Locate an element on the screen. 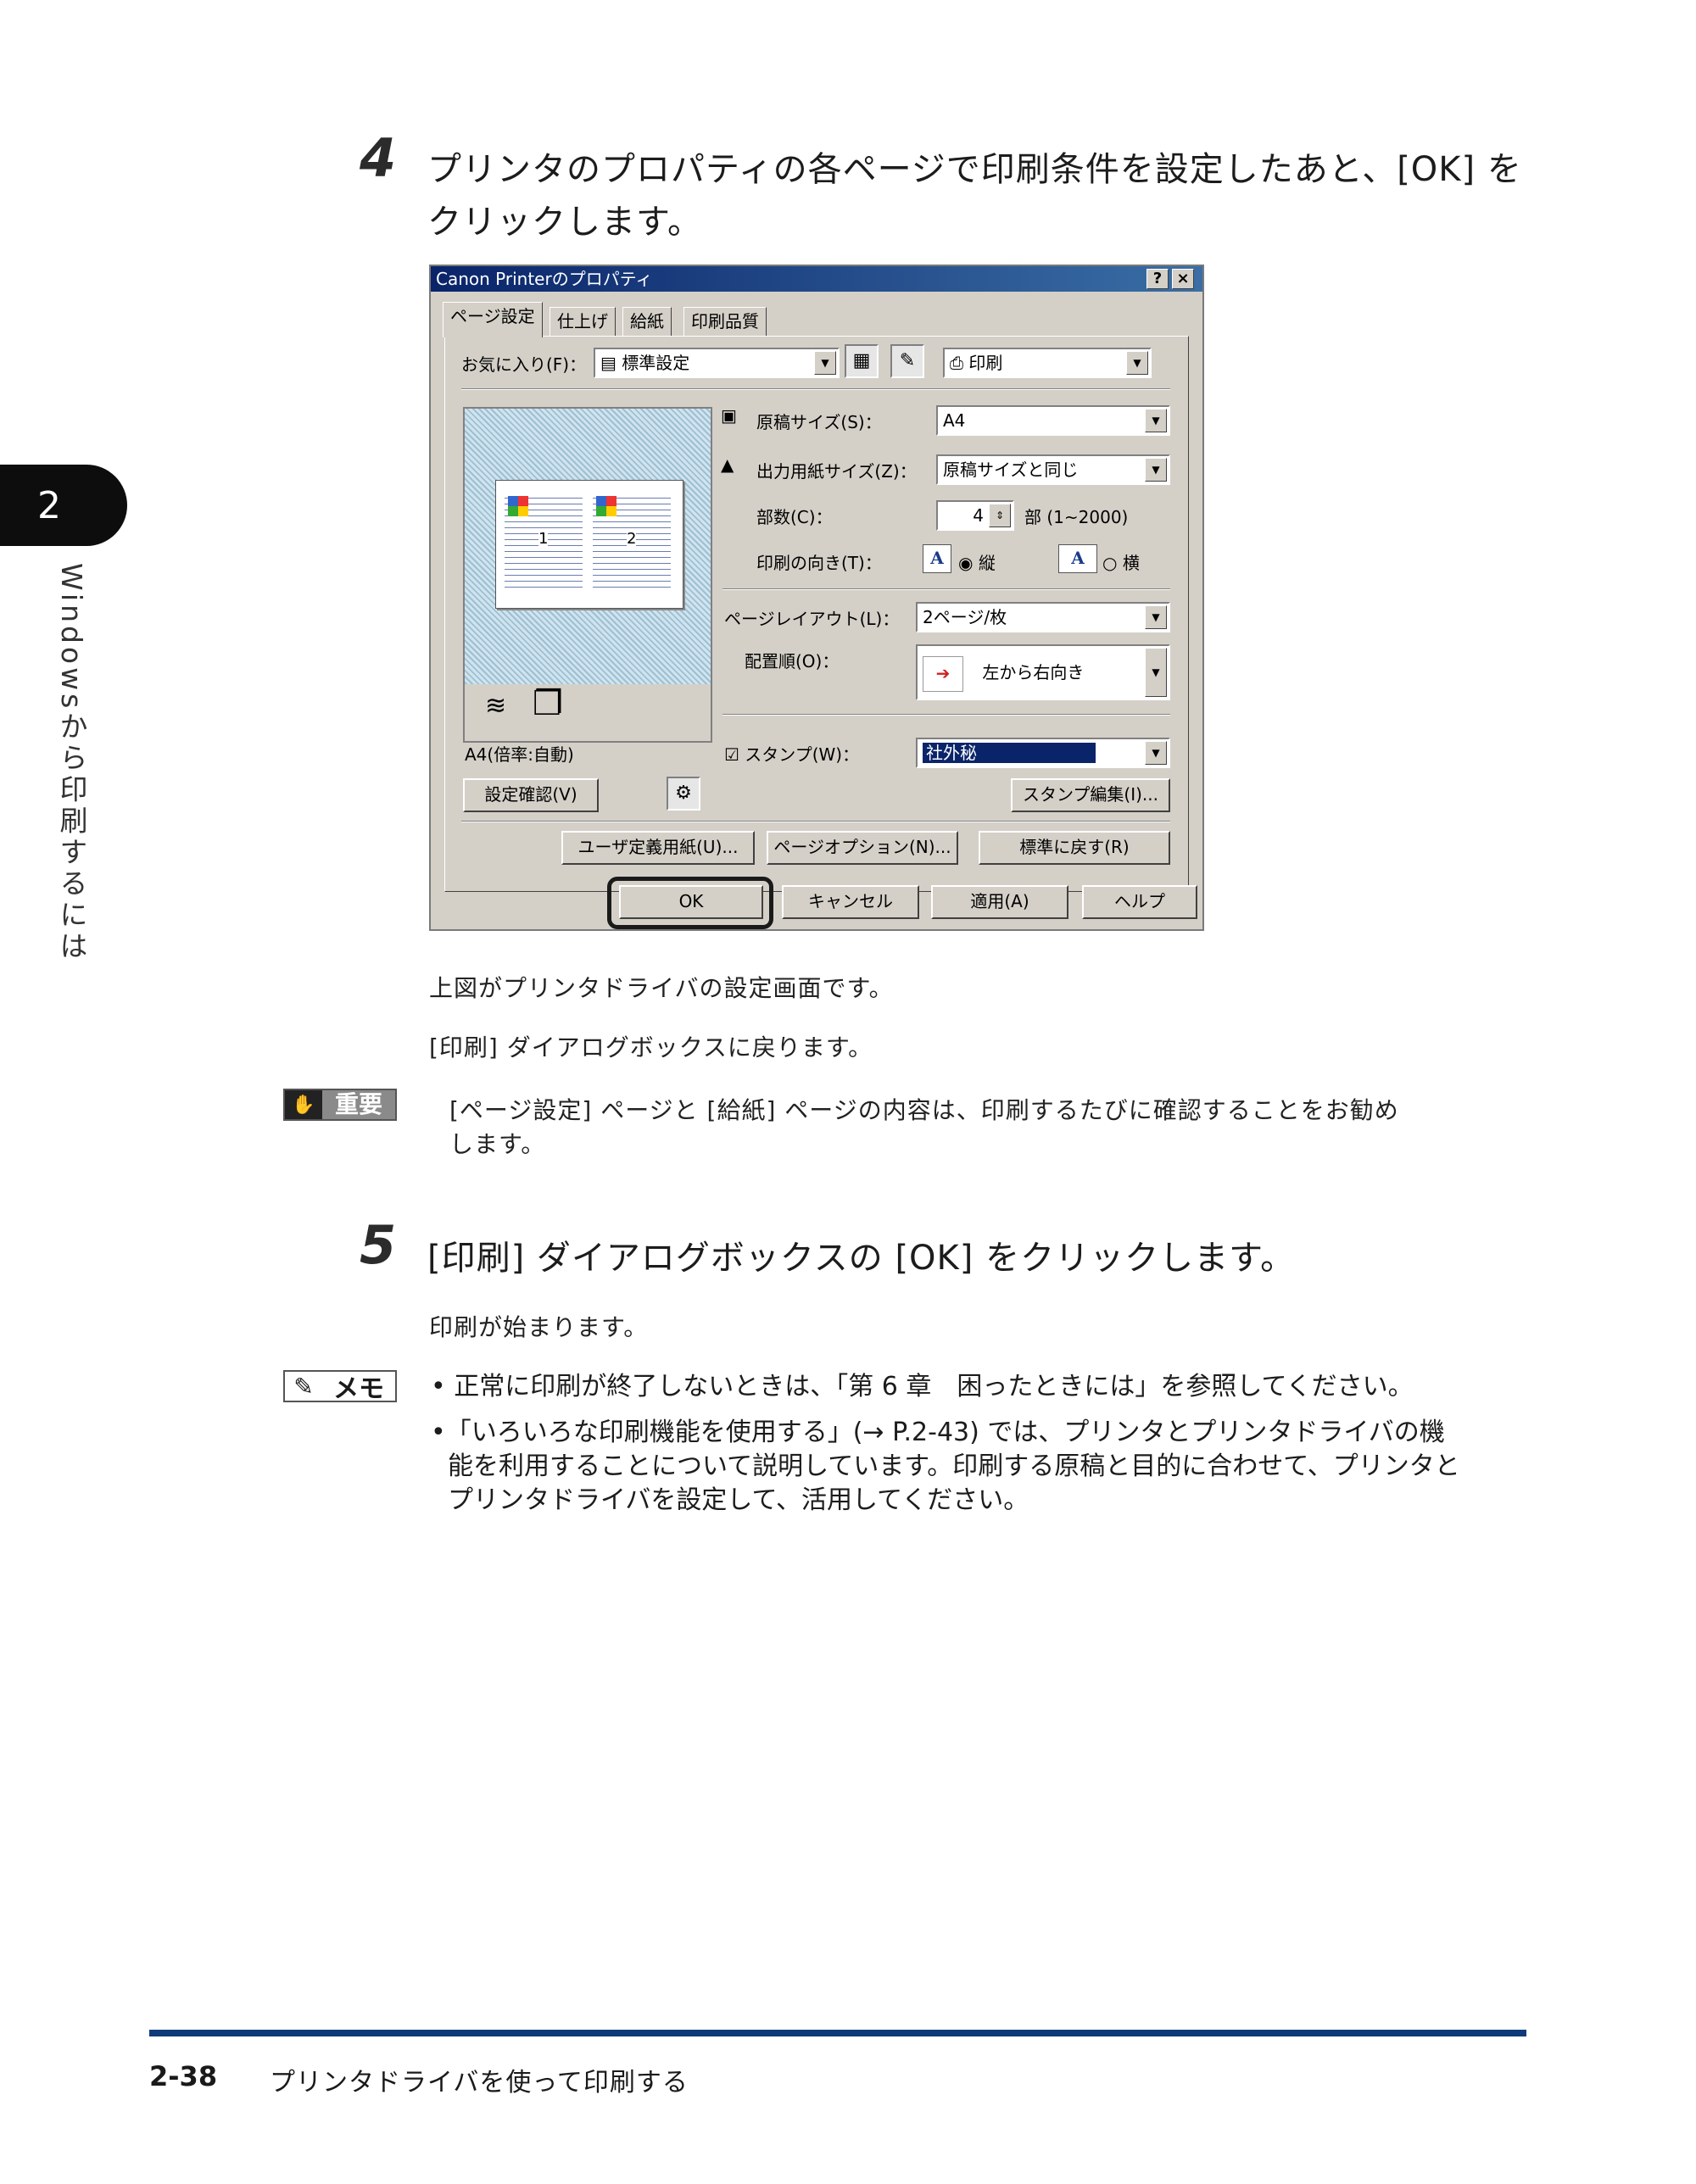  landscape-label: 横 is located at coordinates (1131, 563).